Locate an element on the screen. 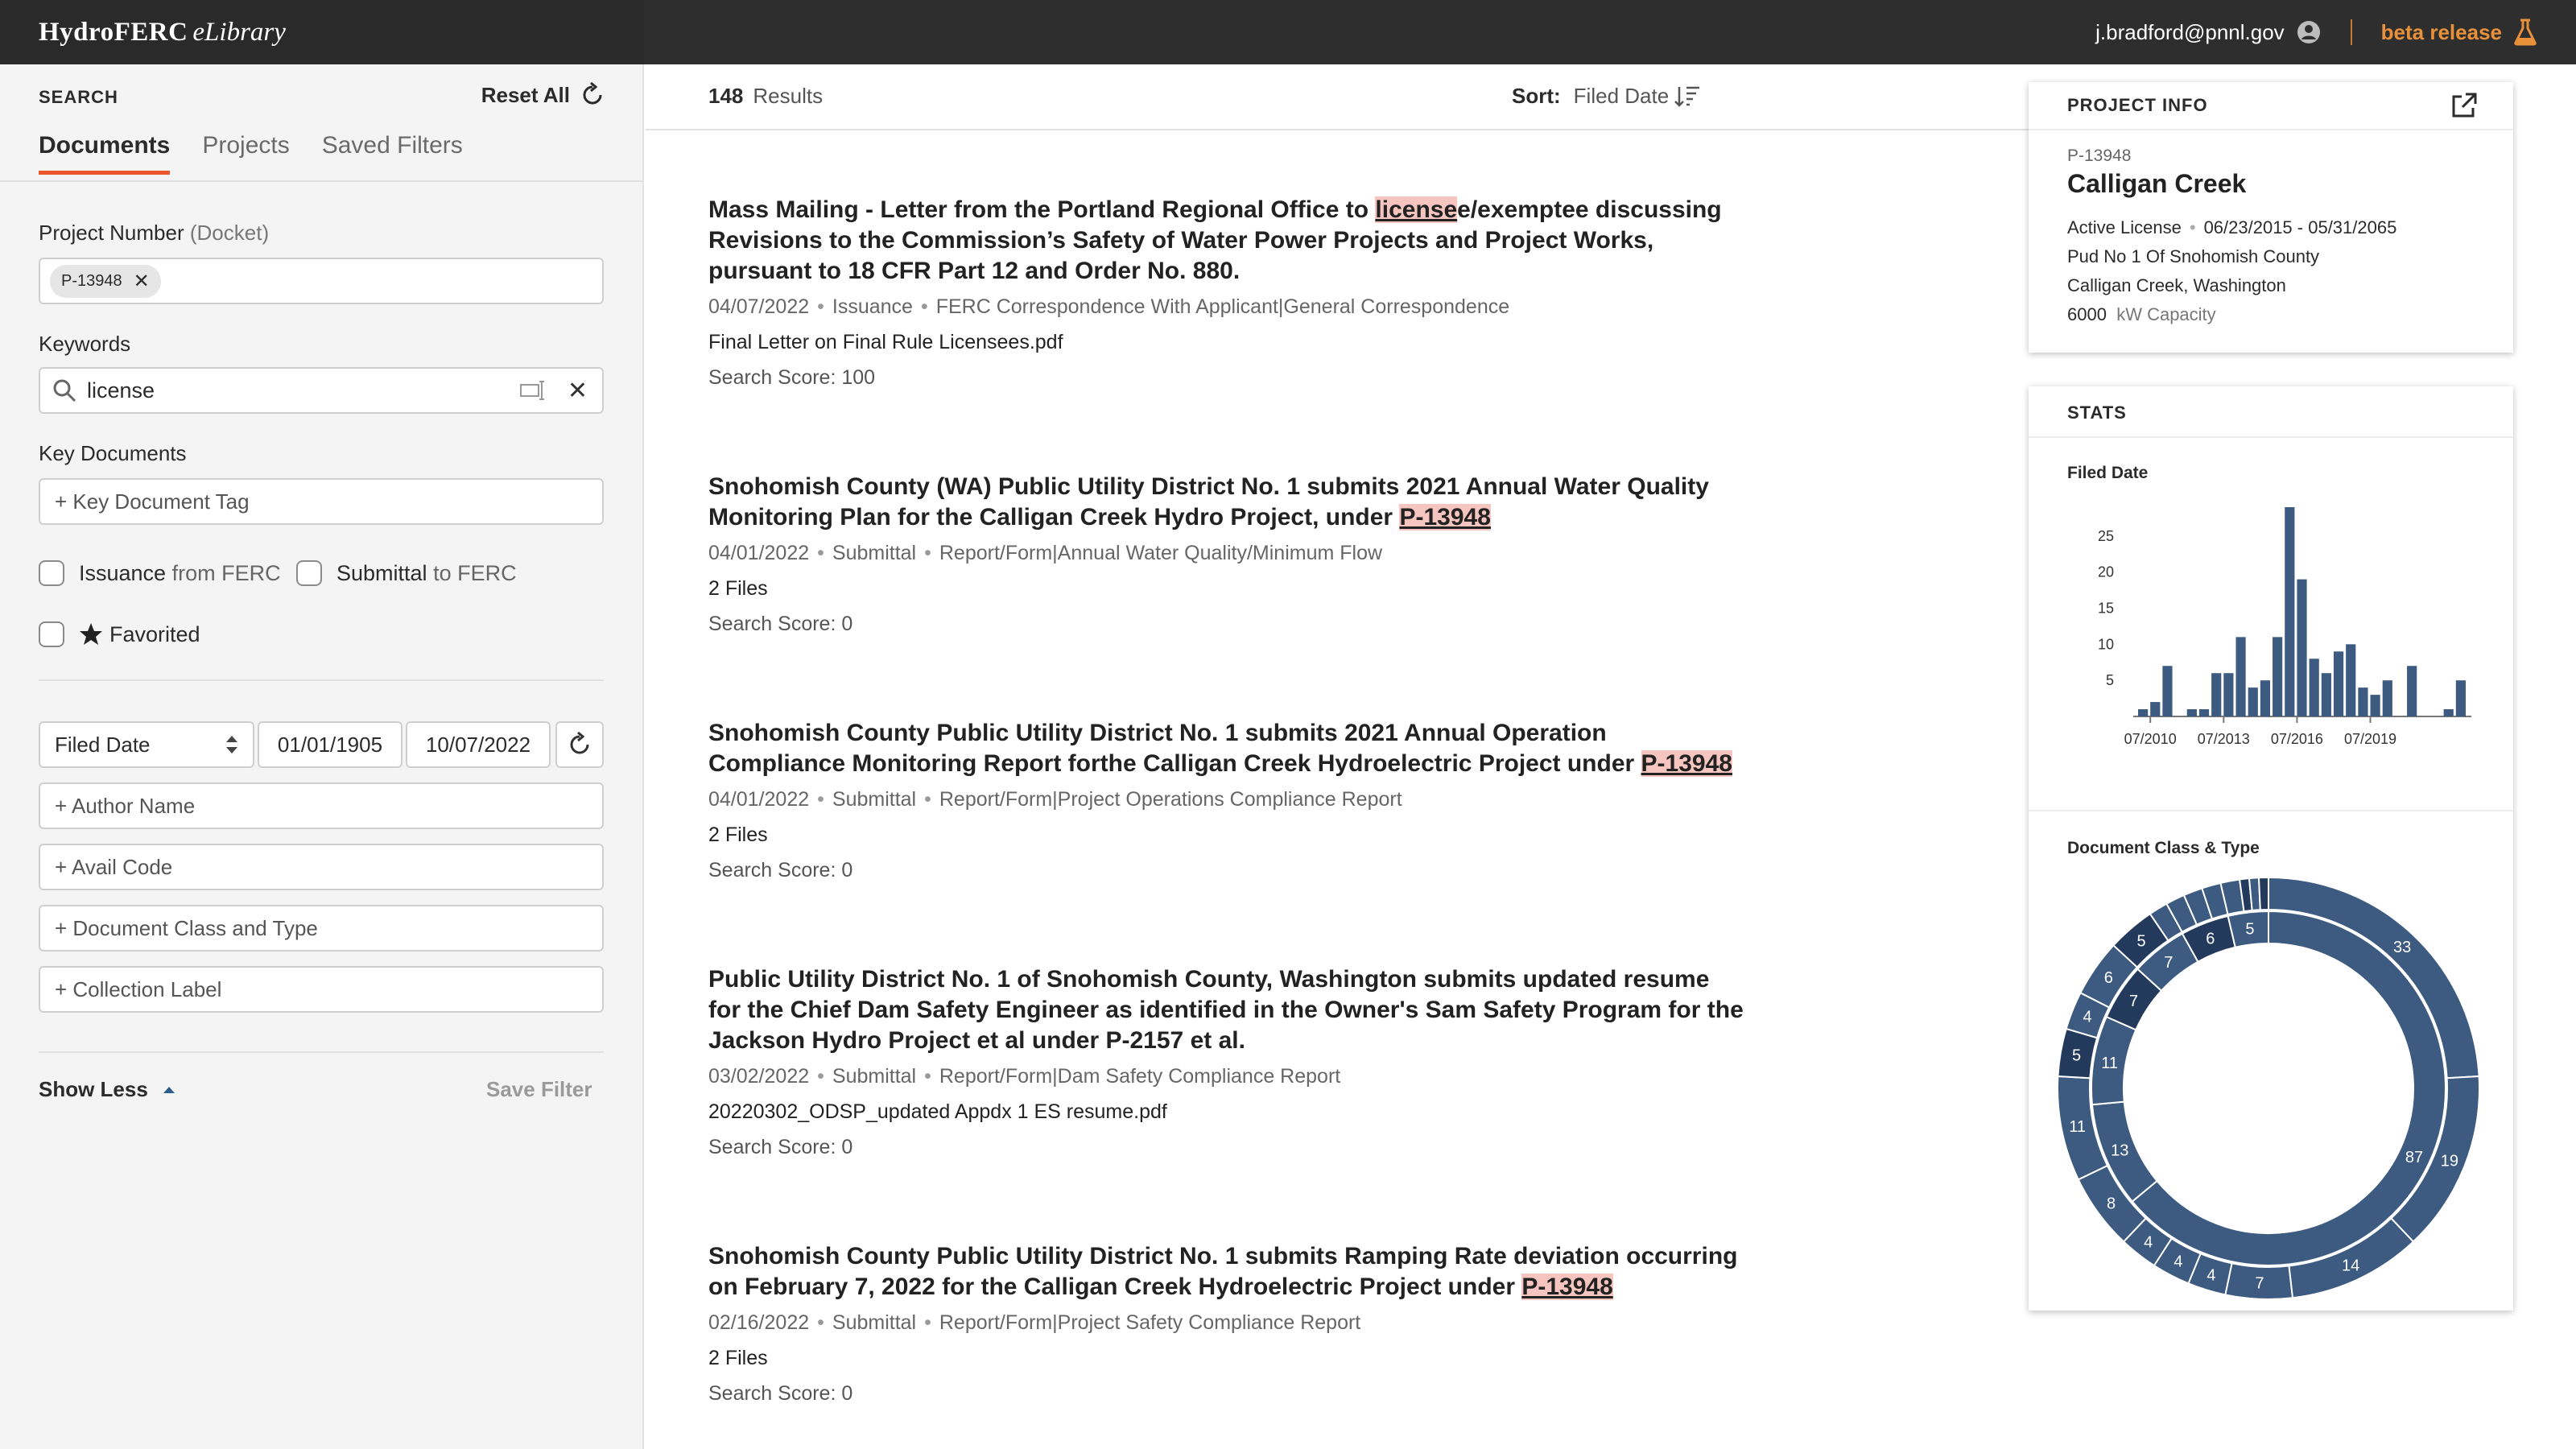 The image size is (2576, 1449). keywords-field: license ✕ is located at coordinates (321, 390).